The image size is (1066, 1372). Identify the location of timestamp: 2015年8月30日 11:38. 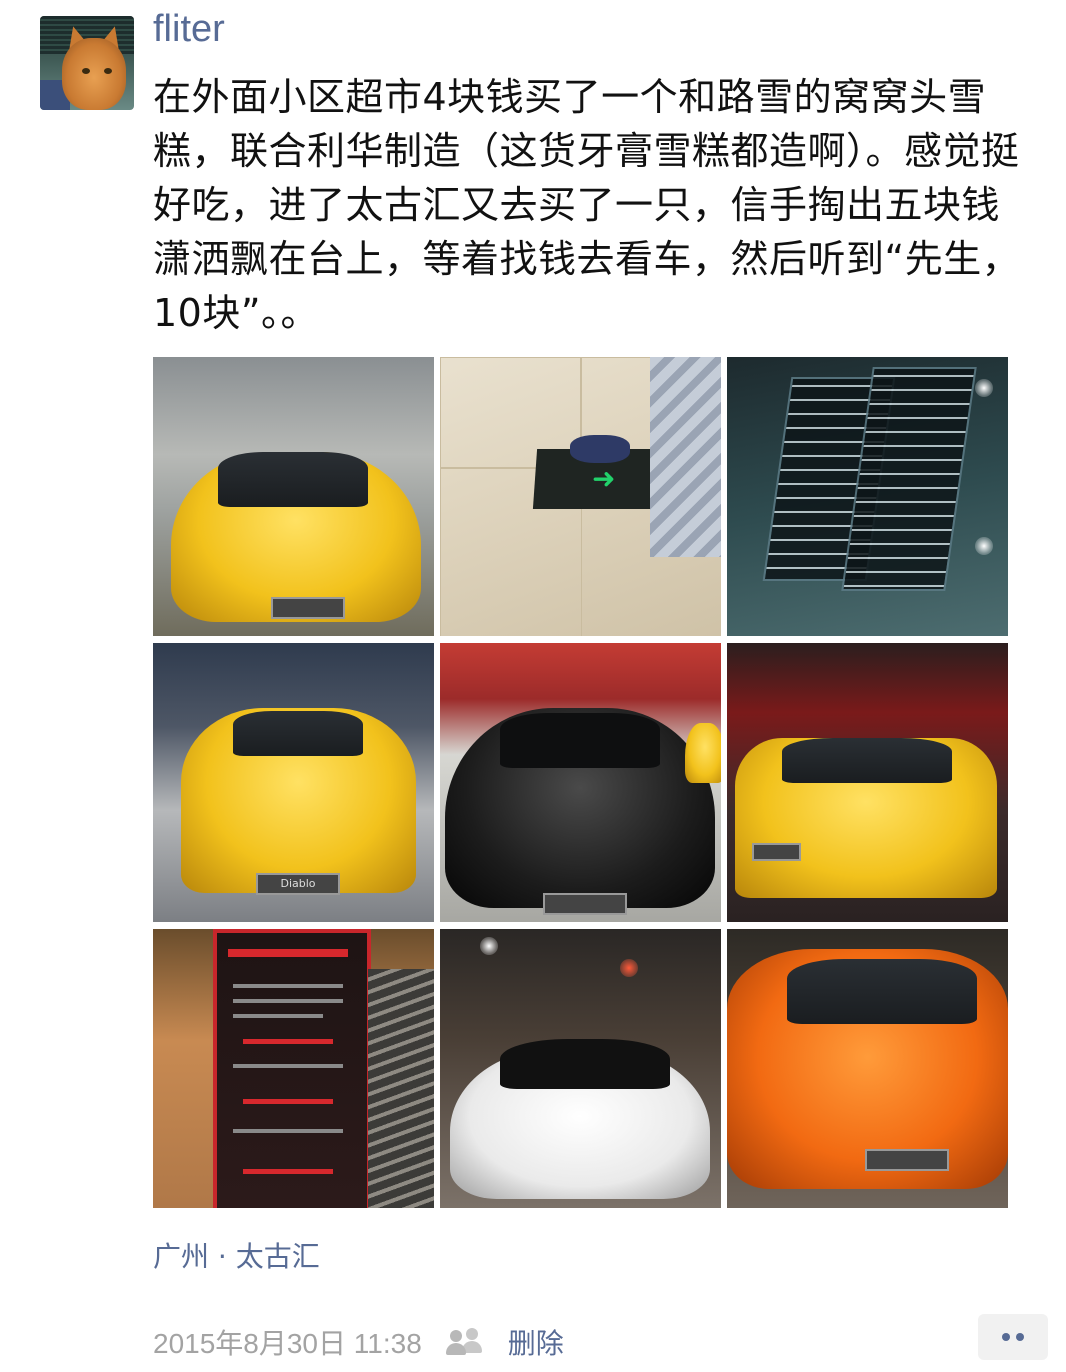
(287, 1343).